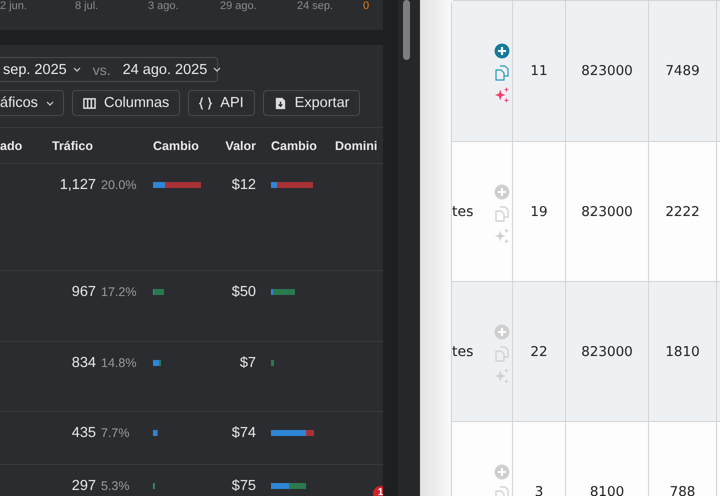  I want to click on column-header: Tráfico, so click(102, 145).